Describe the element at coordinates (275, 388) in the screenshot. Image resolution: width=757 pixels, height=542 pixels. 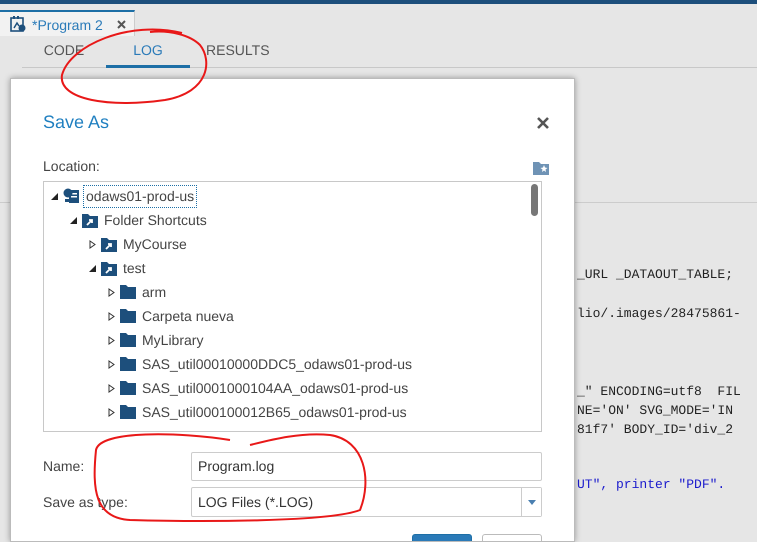
I see `tree-item: SAS_util0001000104AA_odaws01-prod-us` at that location.